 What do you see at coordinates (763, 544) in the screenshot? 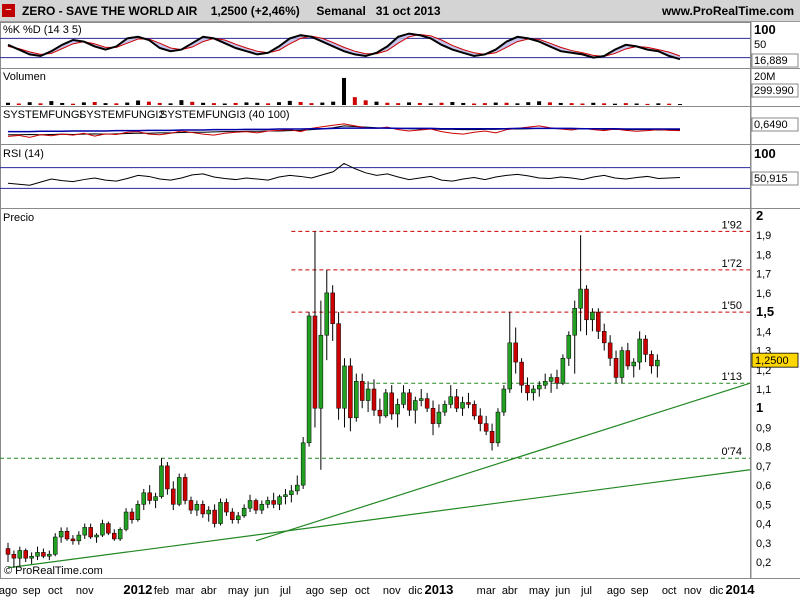
I see `price-tick: 0,3` at bounding box center [763, 544].